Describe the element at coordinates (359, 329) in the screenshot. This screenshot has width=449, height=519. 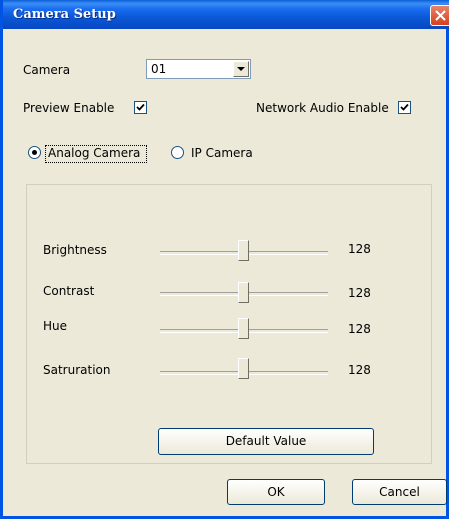
I see `hue-value: 128` at that location.